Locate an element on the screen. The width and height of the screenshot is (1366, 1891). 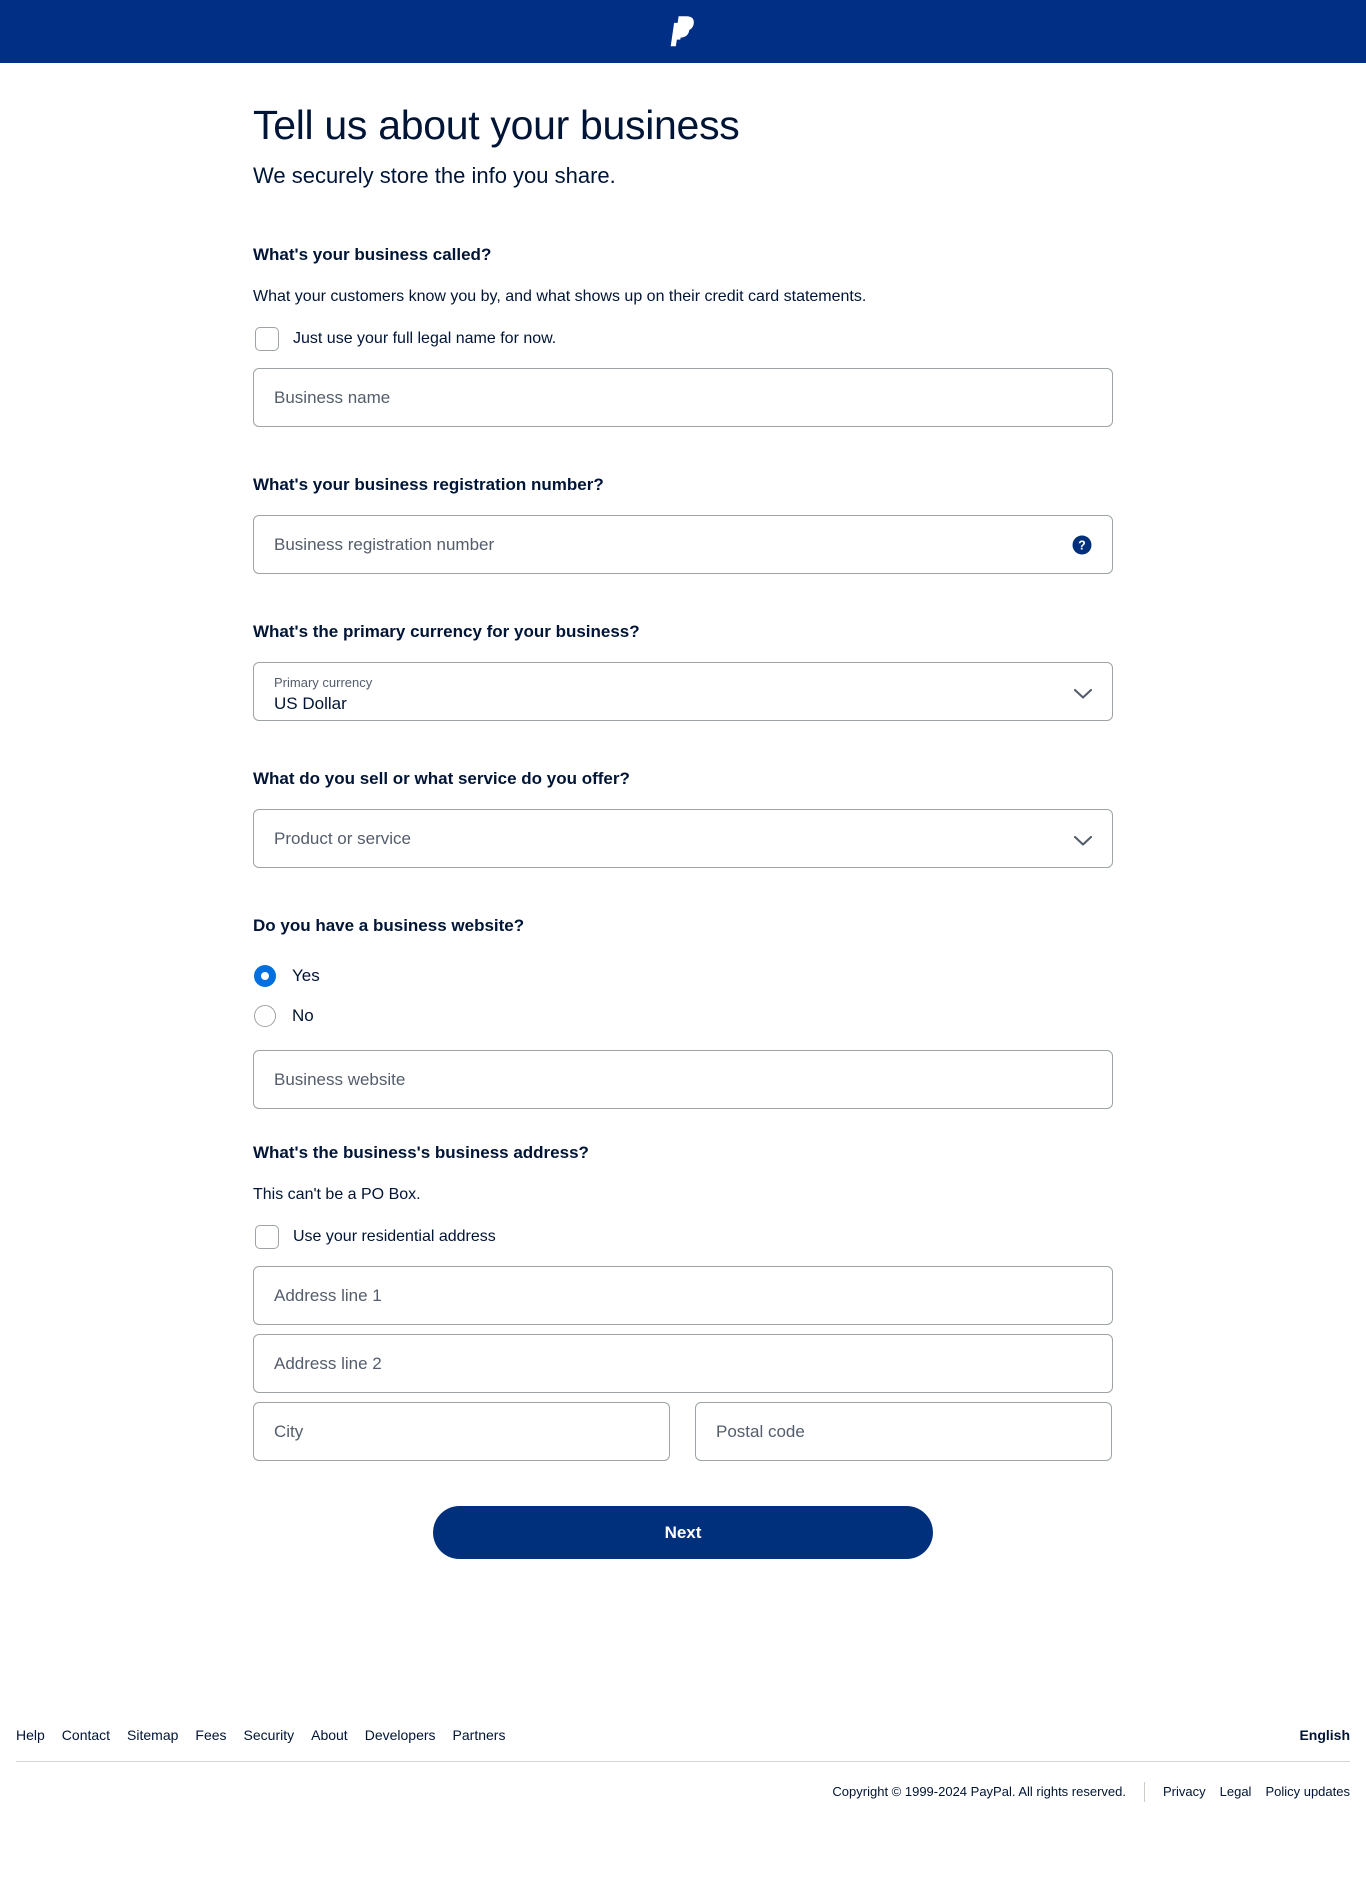
postal-code-input: Postal code is located at coordinates (903, 1431).